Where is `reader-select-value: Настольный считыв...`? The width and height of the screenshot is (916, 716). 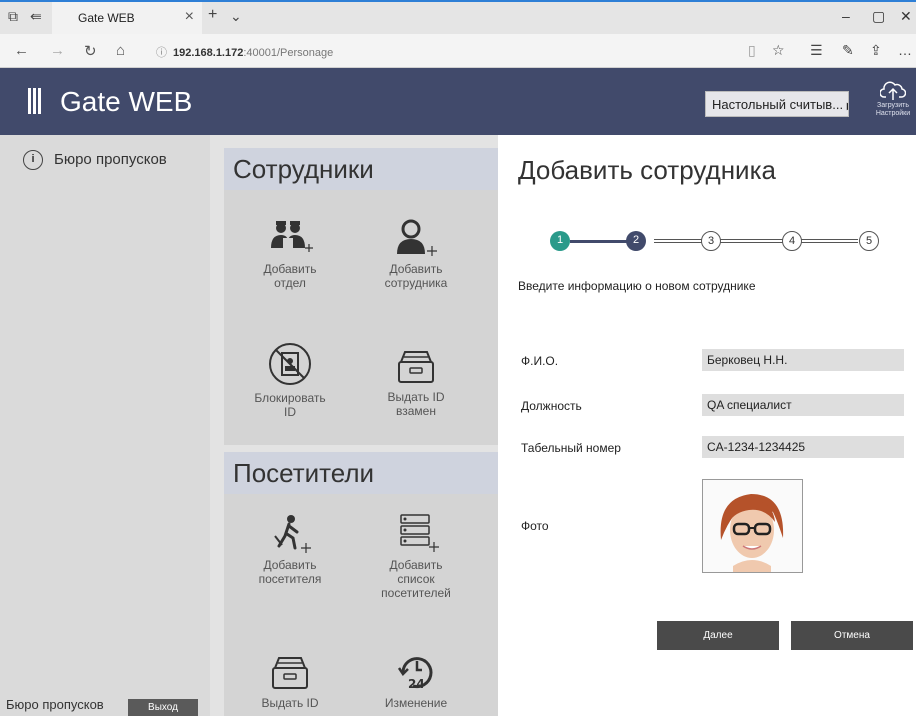
reader-select-value: Настольный считыв... is located at coordinates (778, 104).